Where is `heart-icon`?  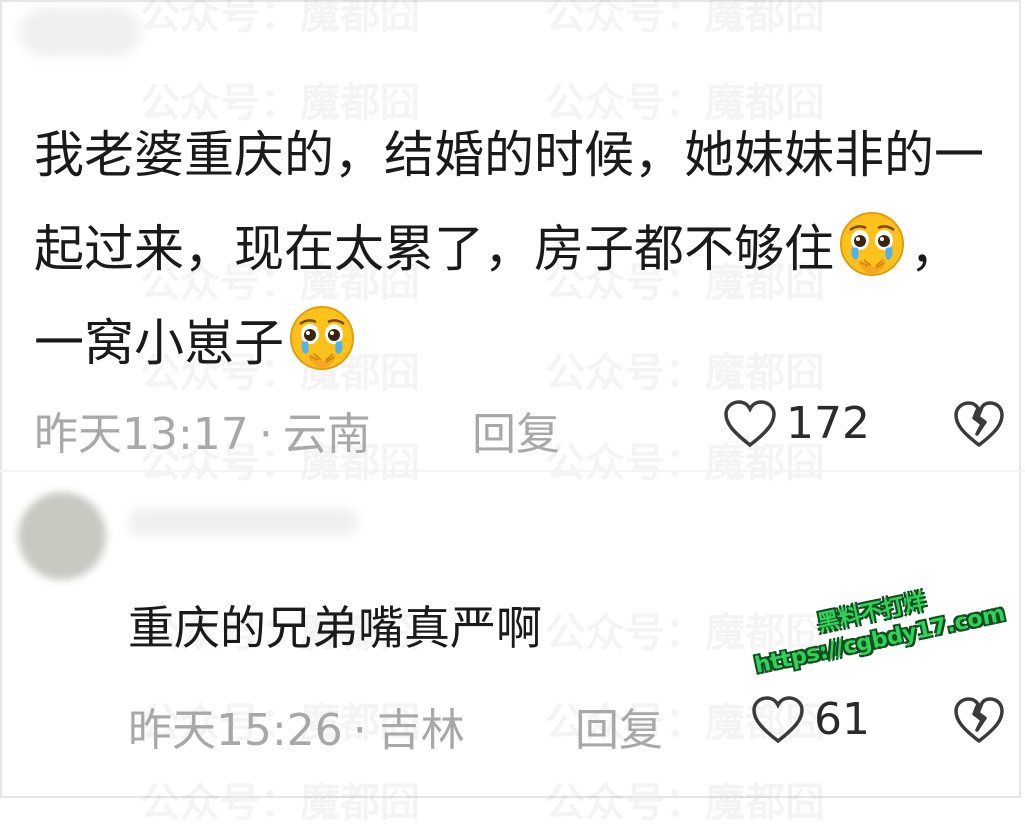
heart-icon is located at coordinates (750, 423).